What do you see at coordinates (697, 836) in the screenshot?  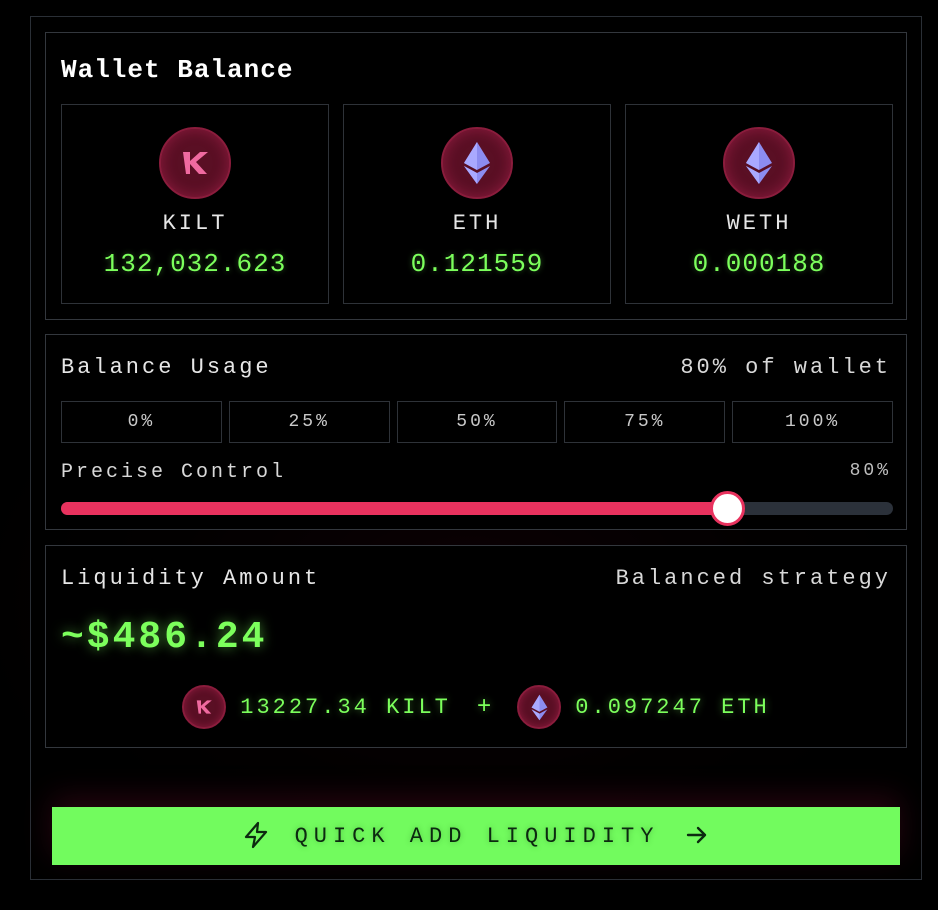 I see `arrow-right-icon` at bounding box center [697, 836].